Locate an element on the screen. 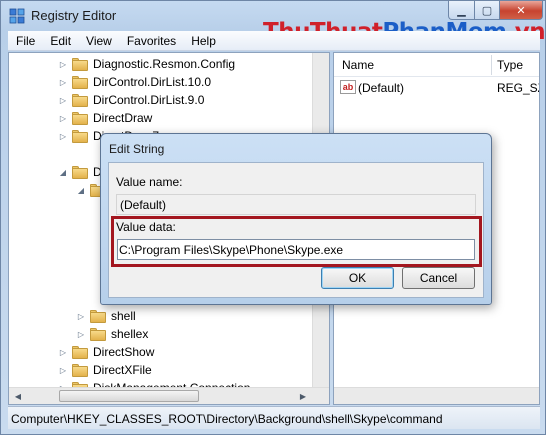 This screenshot has height=435, width=546. cancel-button: Cancel is located at coordinates (438, 278).